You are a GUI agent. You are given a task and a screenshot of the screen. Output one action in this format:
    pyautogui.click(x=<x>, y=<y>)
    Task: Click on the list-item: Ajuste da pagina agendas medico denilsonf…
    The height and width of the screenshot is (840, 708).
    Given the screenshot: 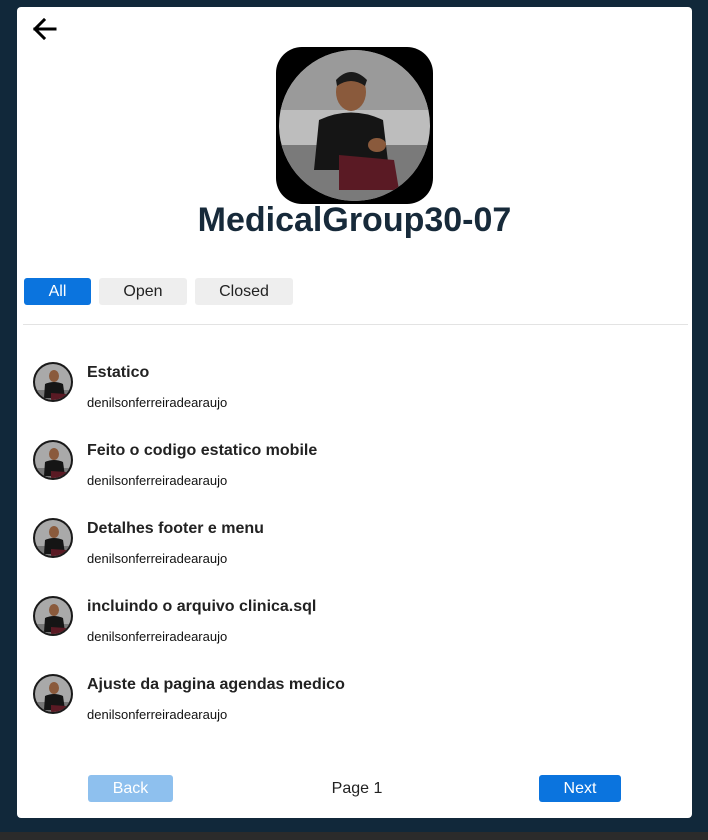 What is the action you would take?
    pyautogui.click(x=354, y=704)
    